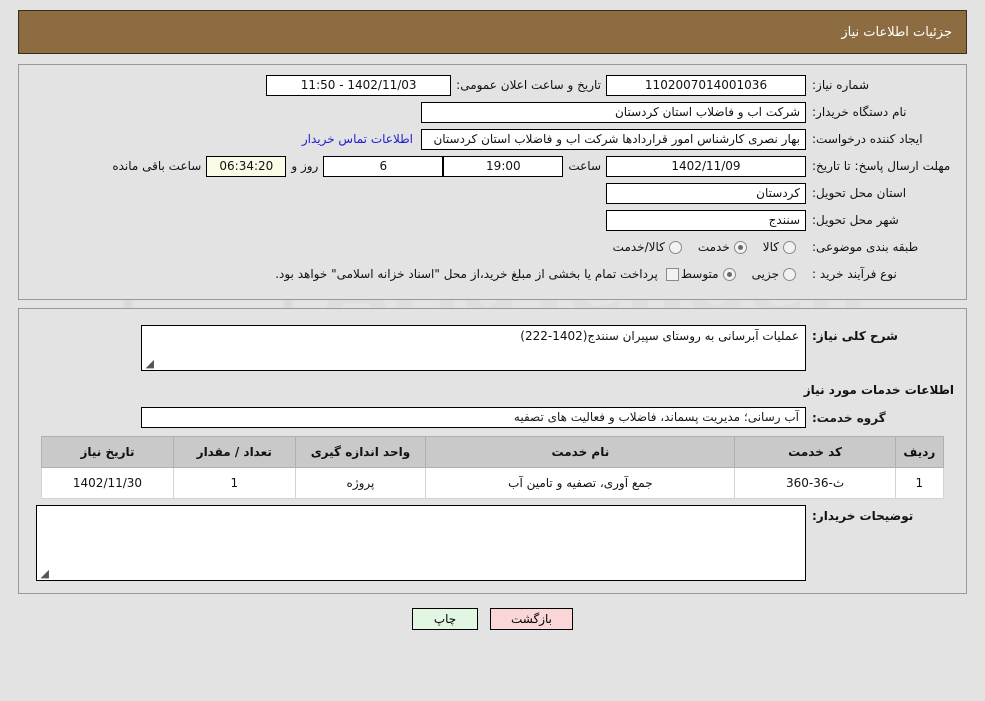  Describe the element at coordinates (234, 452) in the screenshot. I see `th-qty: تعداد / مقدار` at that location.